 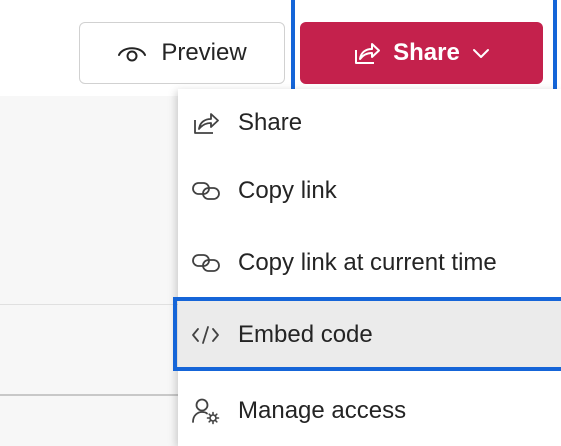 What do you see at coordinates (367, 334) in the screenshot?
I see `embed-code-highlight` at bounding box center [367, 334].